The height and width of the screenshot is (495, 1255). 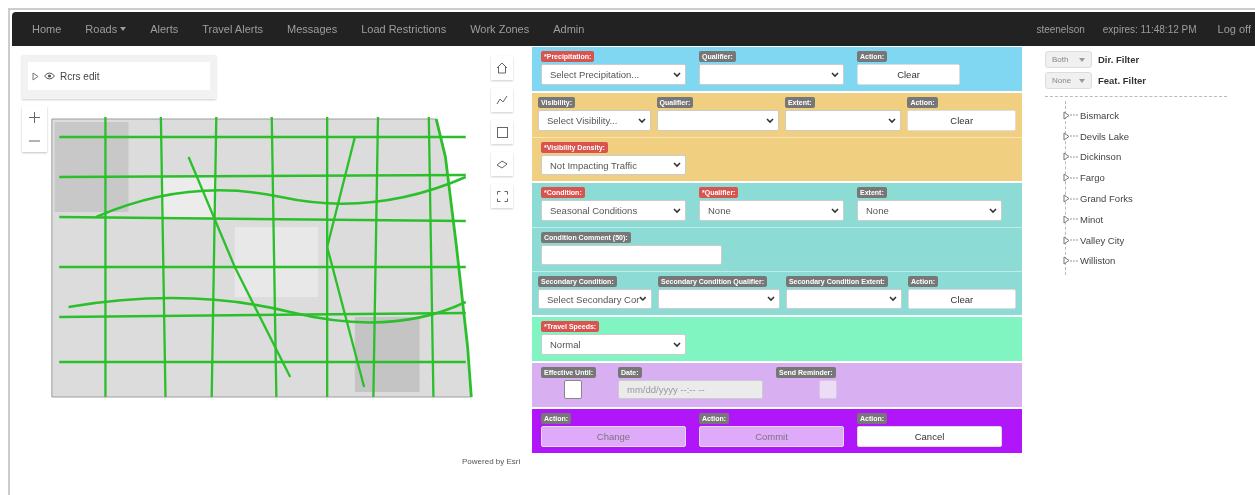 I want to click on tree-item: Fargo, so click(x=1092, y=178).